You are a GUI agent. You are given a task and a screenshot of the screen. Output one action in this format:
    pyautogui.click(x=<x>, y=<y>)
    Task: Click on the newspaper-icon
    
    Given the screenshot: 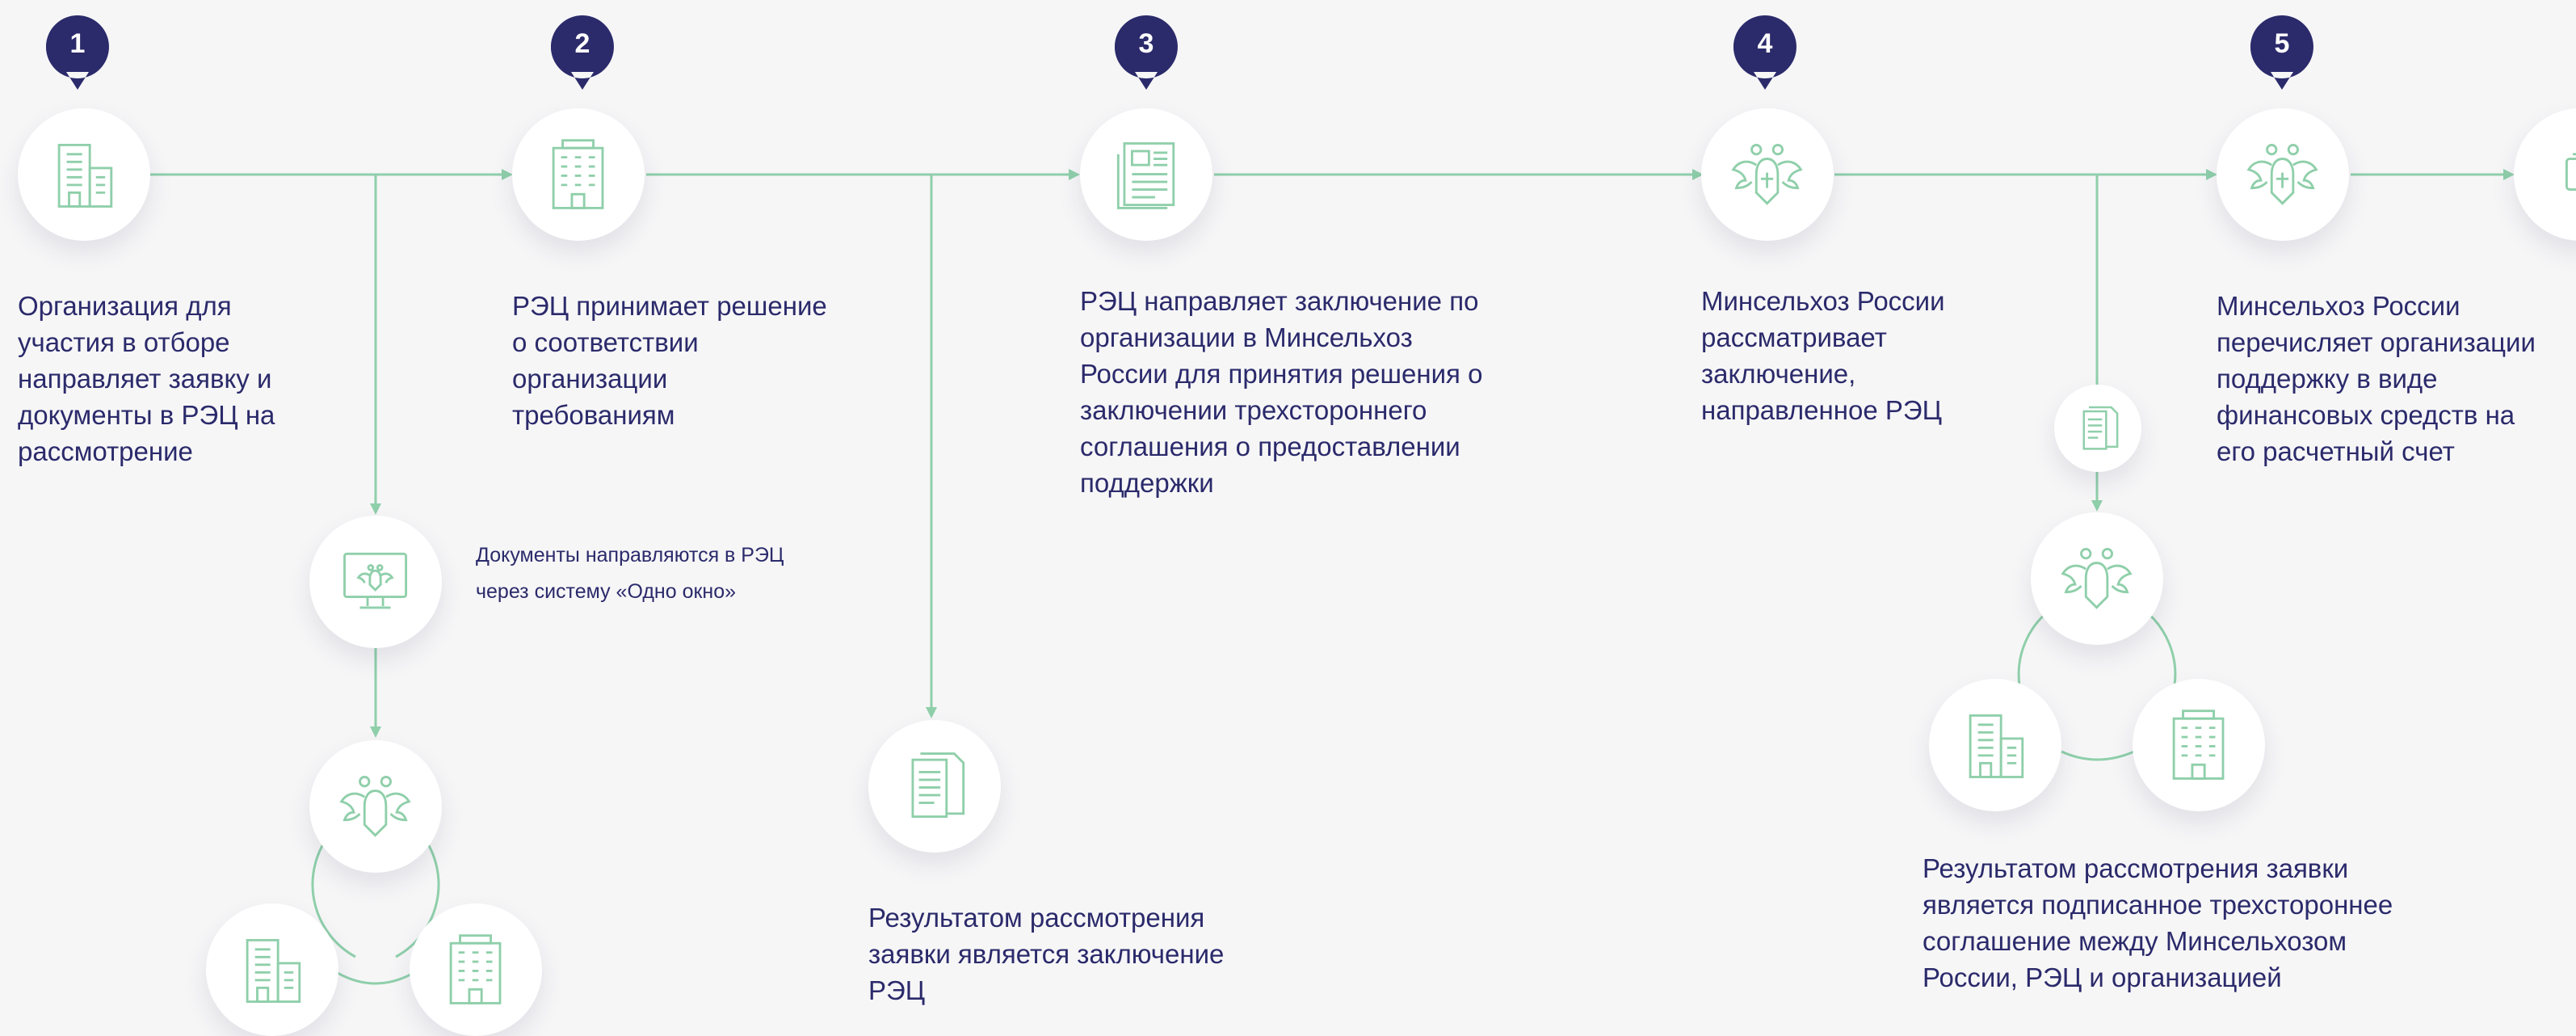 What is the action you would take?
    pyautogui.click(x=1146, y=176)
    